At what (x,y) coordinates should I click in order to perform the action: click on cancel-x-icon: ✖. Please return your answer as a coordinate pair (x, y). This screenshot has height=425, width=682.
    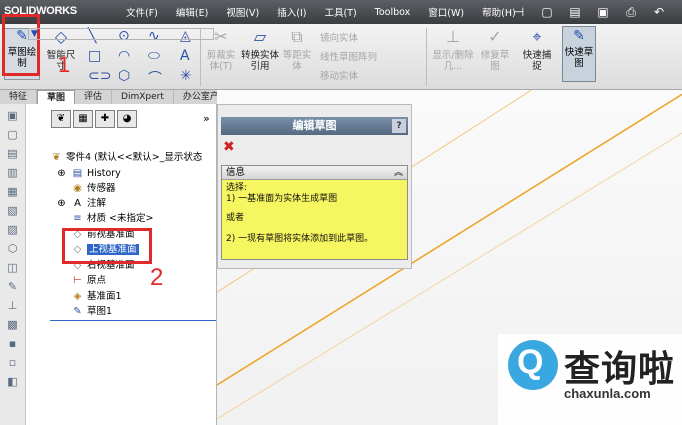
    Looking at the image, I should click on (229, 147).